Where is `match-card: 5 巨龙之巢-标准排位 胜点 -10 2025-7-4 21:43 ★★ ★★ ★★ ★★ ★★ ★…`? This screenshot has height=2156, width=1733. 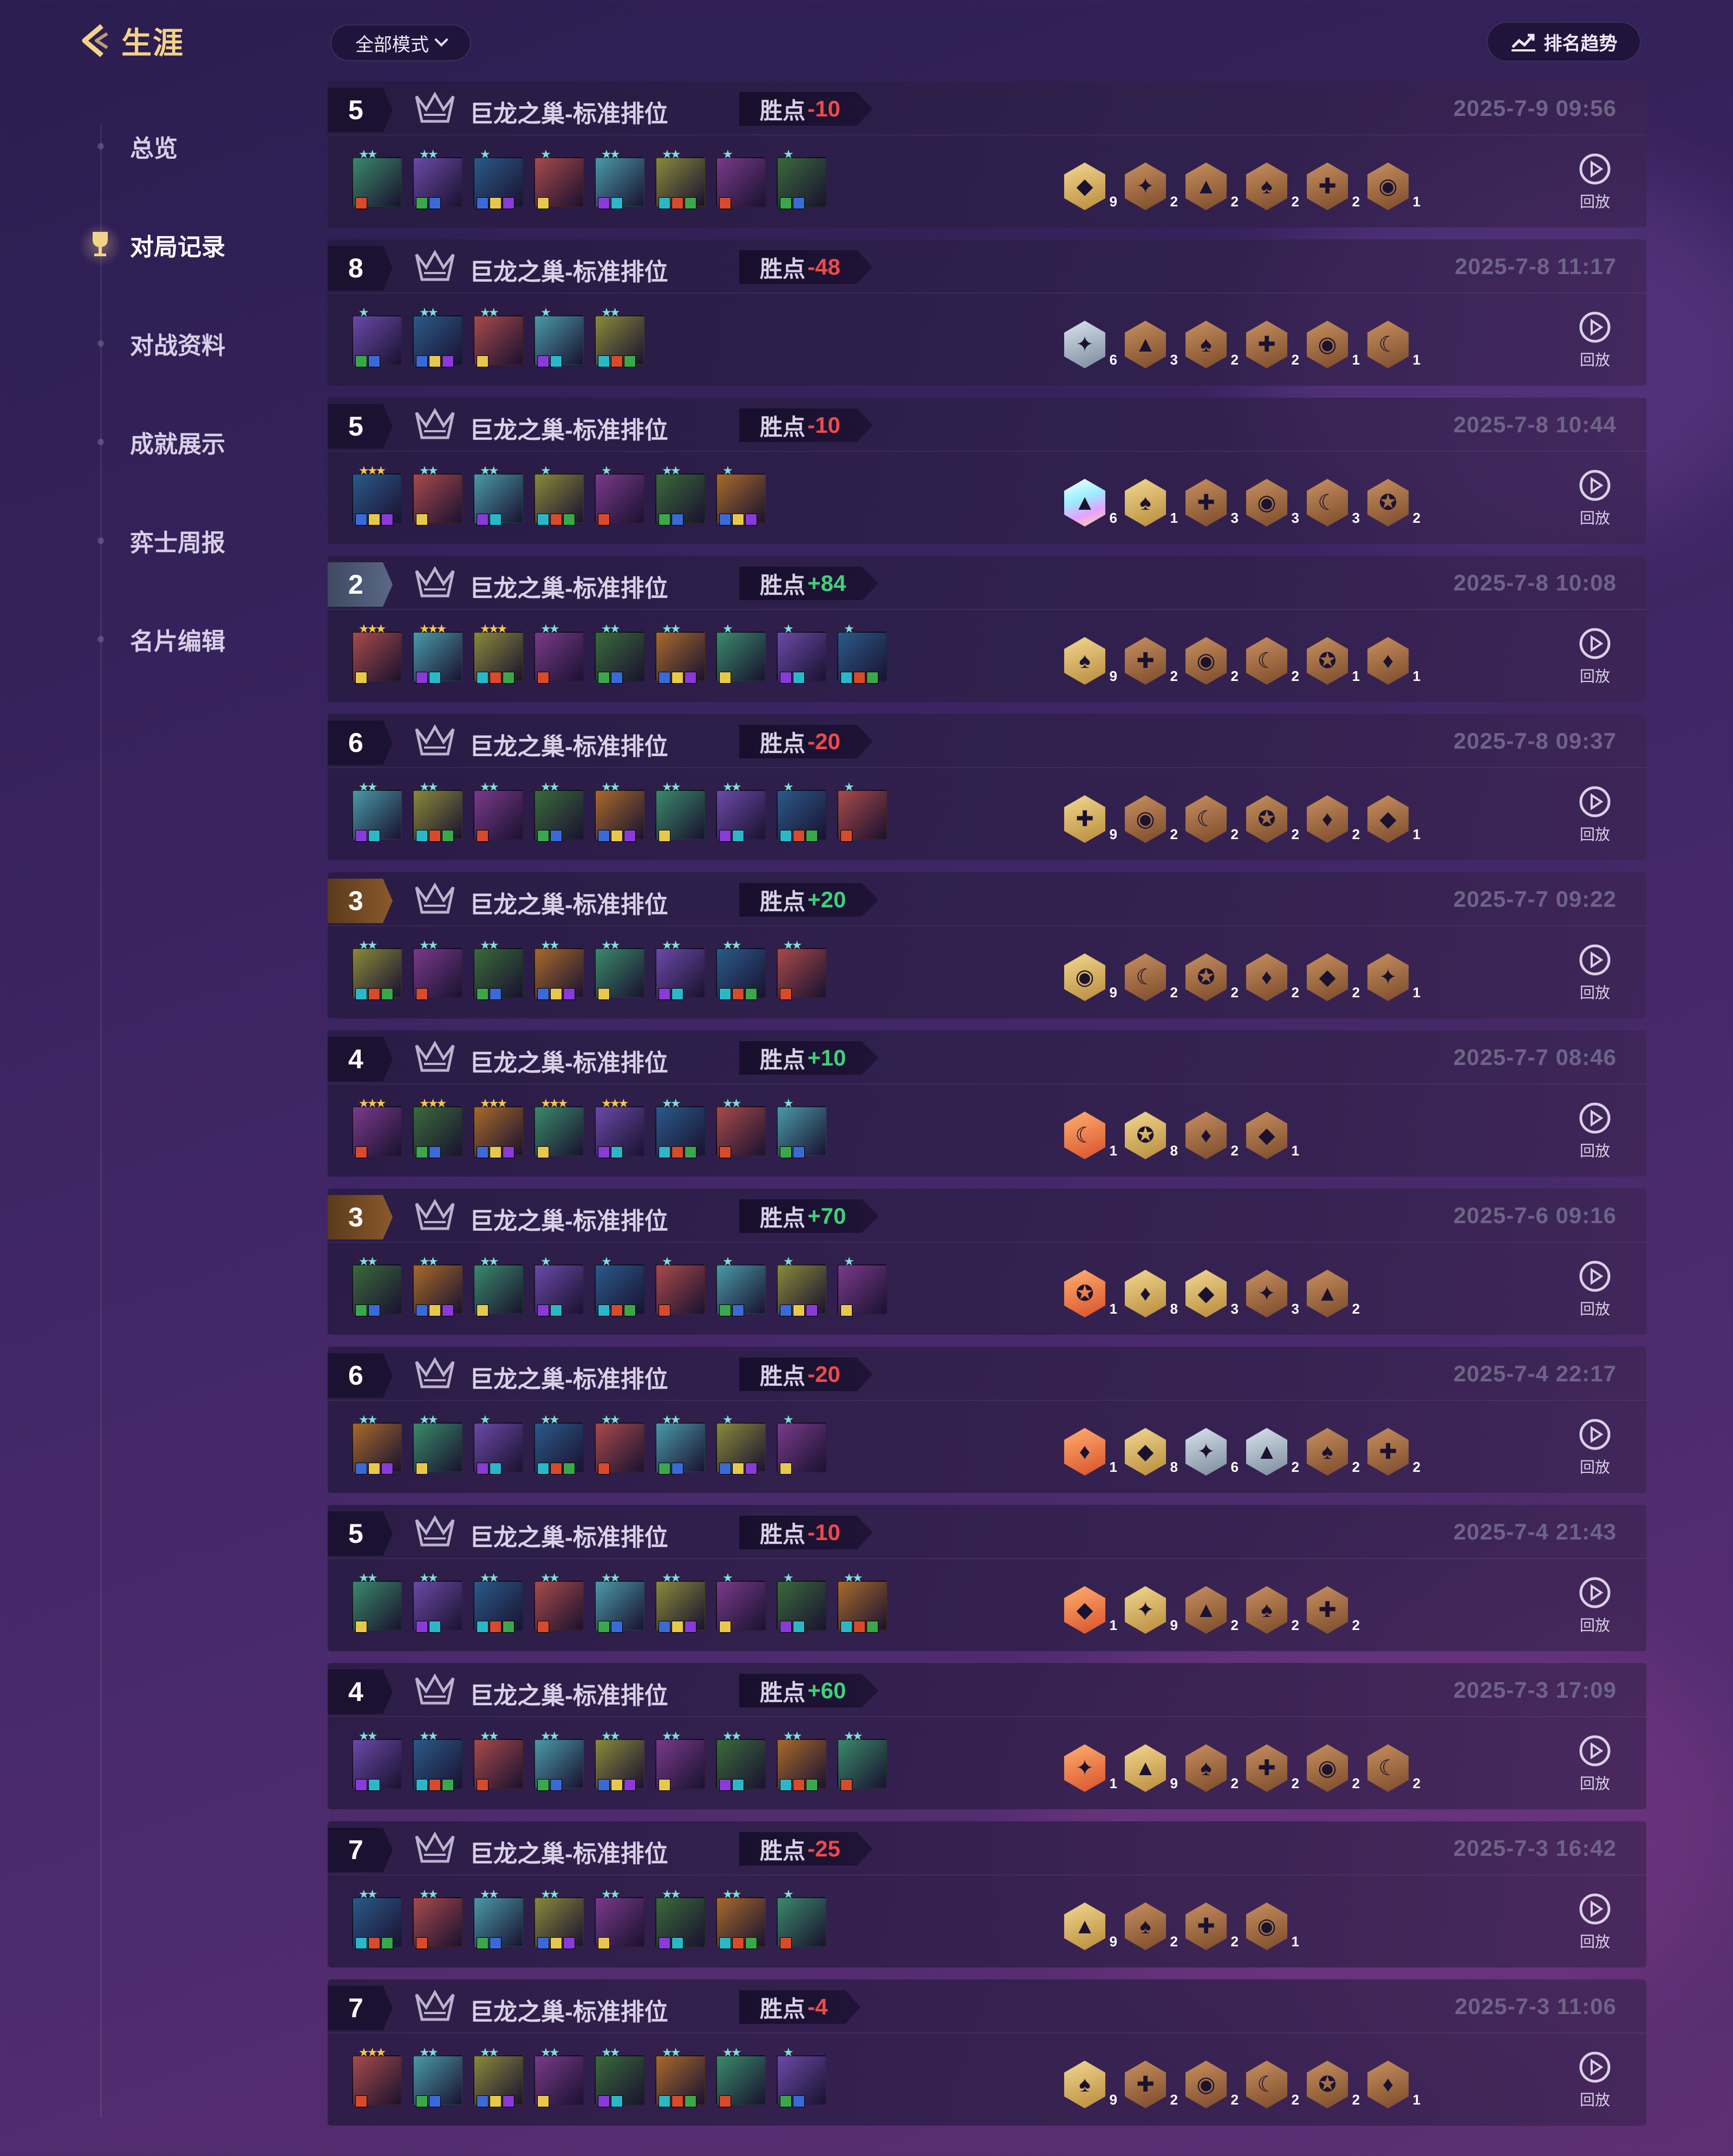 match-card: 5 巨龙之巢-标准排位 胜点 -10 2025-7-4 21:43 ★★ ★★ ★★ ★★ ★★ ★… is located at coordinates (987, 1578).